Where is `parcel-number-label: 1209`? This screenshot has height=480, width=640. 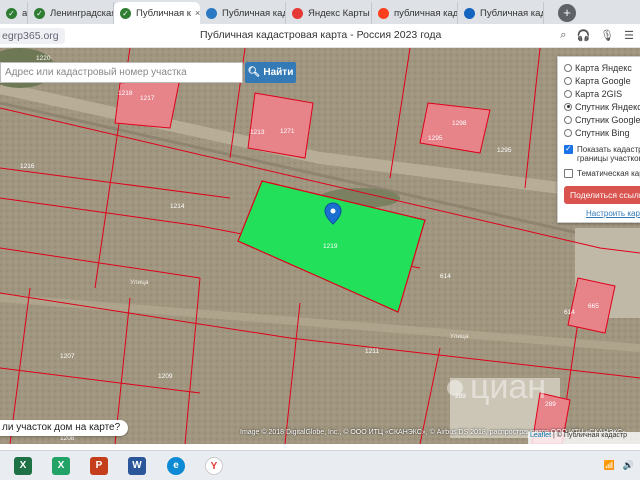 parcel-number-label: 1209 is located at coordinates (165, 376).